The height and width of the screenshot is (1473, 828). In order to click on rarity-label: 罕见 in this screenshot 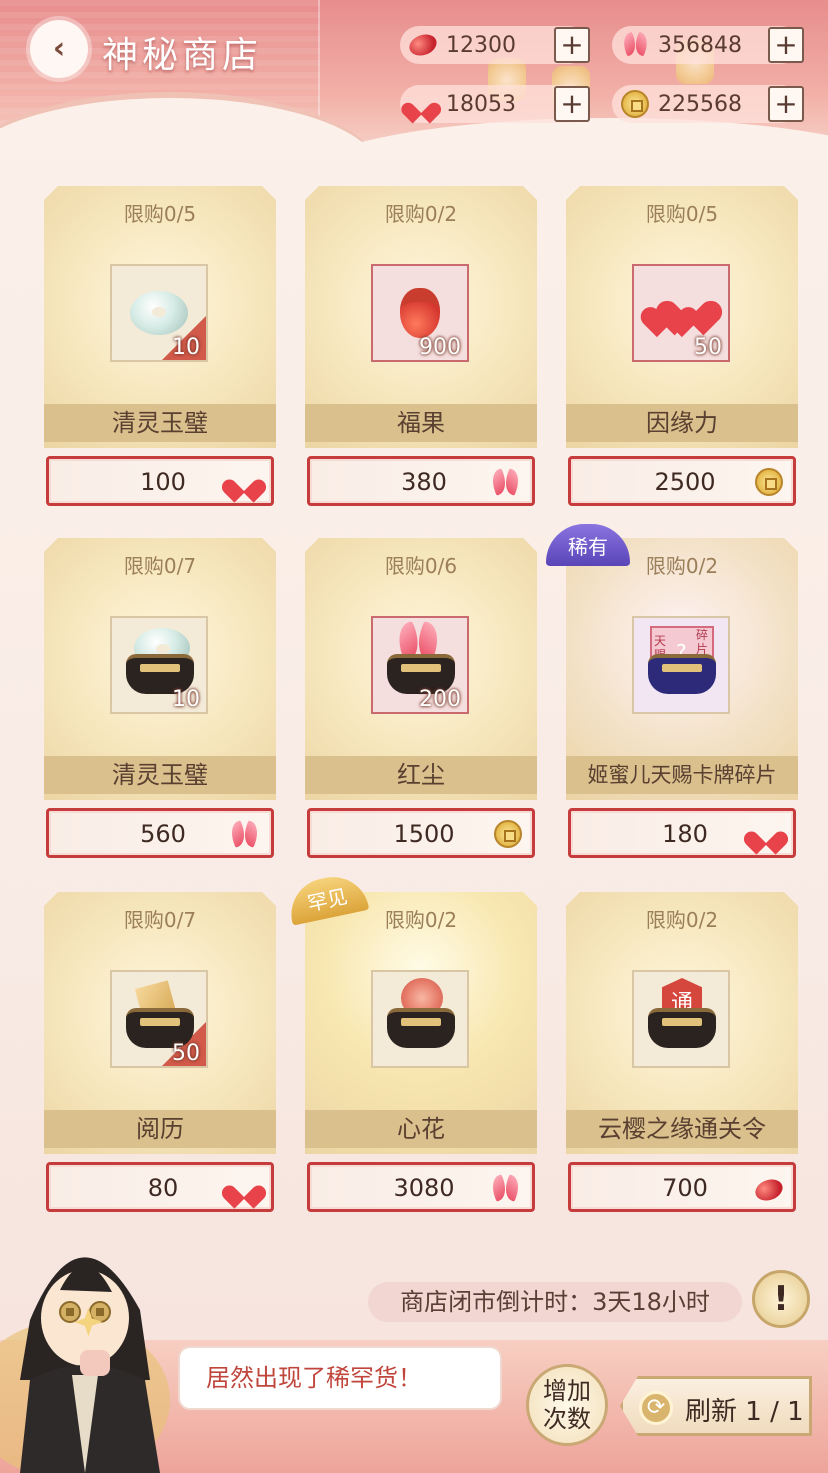, I will do `click(327, 899)`.